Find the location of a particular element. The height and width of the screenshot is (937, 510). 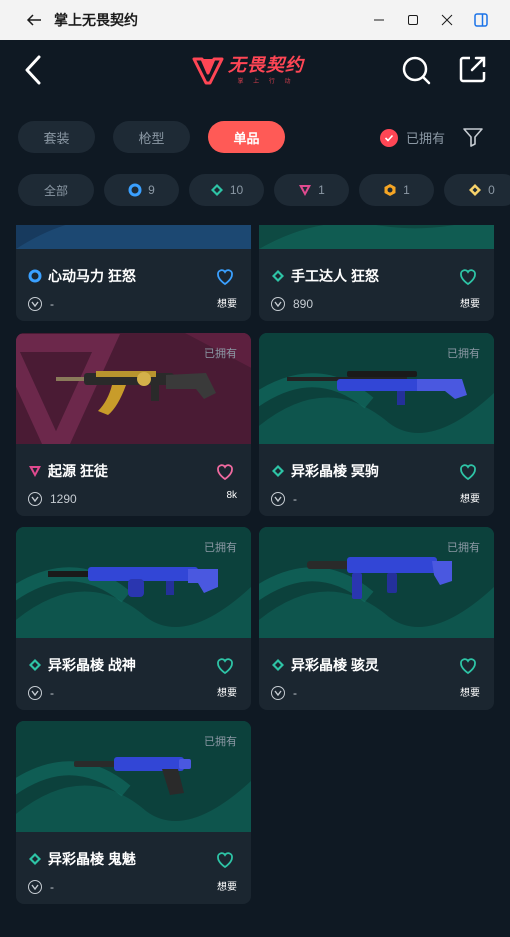

skin-card: 心动马力 狂怒 - 想要 is located at coordinates (133, 273).